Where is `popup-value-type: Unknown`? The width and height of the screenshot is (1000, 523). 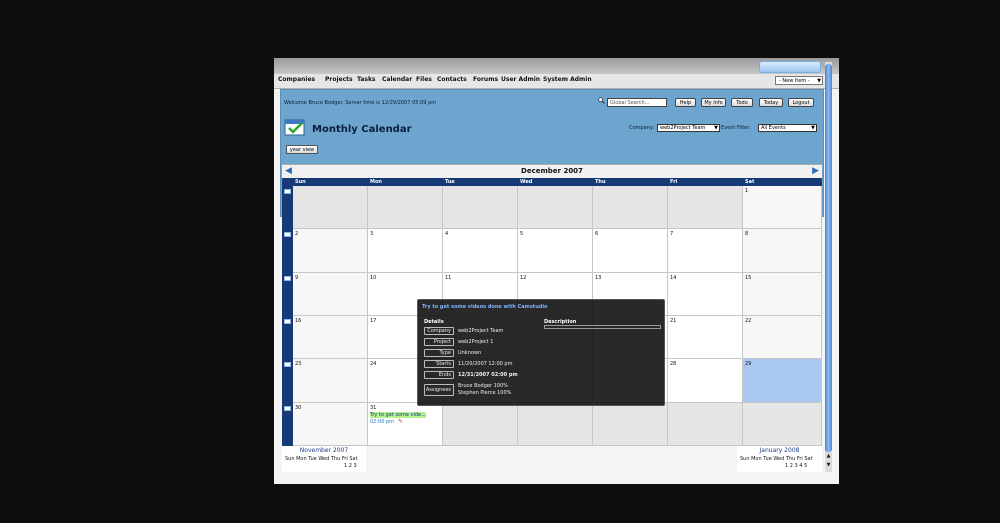
popup-value-type: Unknown is located at coordinates (470, 353).